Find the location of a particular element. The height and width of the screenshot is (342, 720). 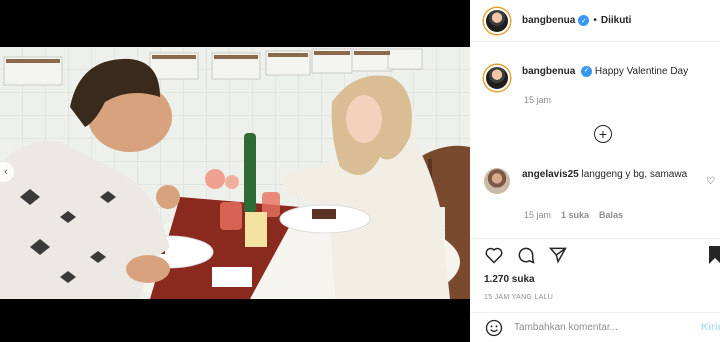

chevron-left-icon: ‹ is located at coordinates (6, 172).